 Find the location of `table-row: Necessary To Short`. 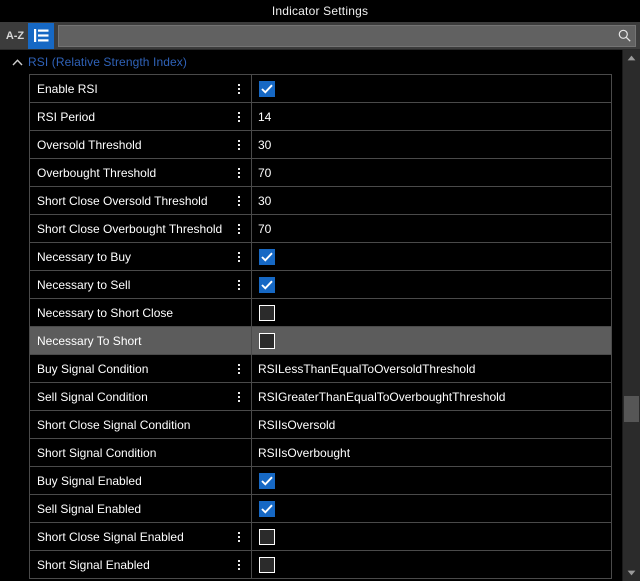

table-row: Necessary To Short is located at coordinates (320, 341).